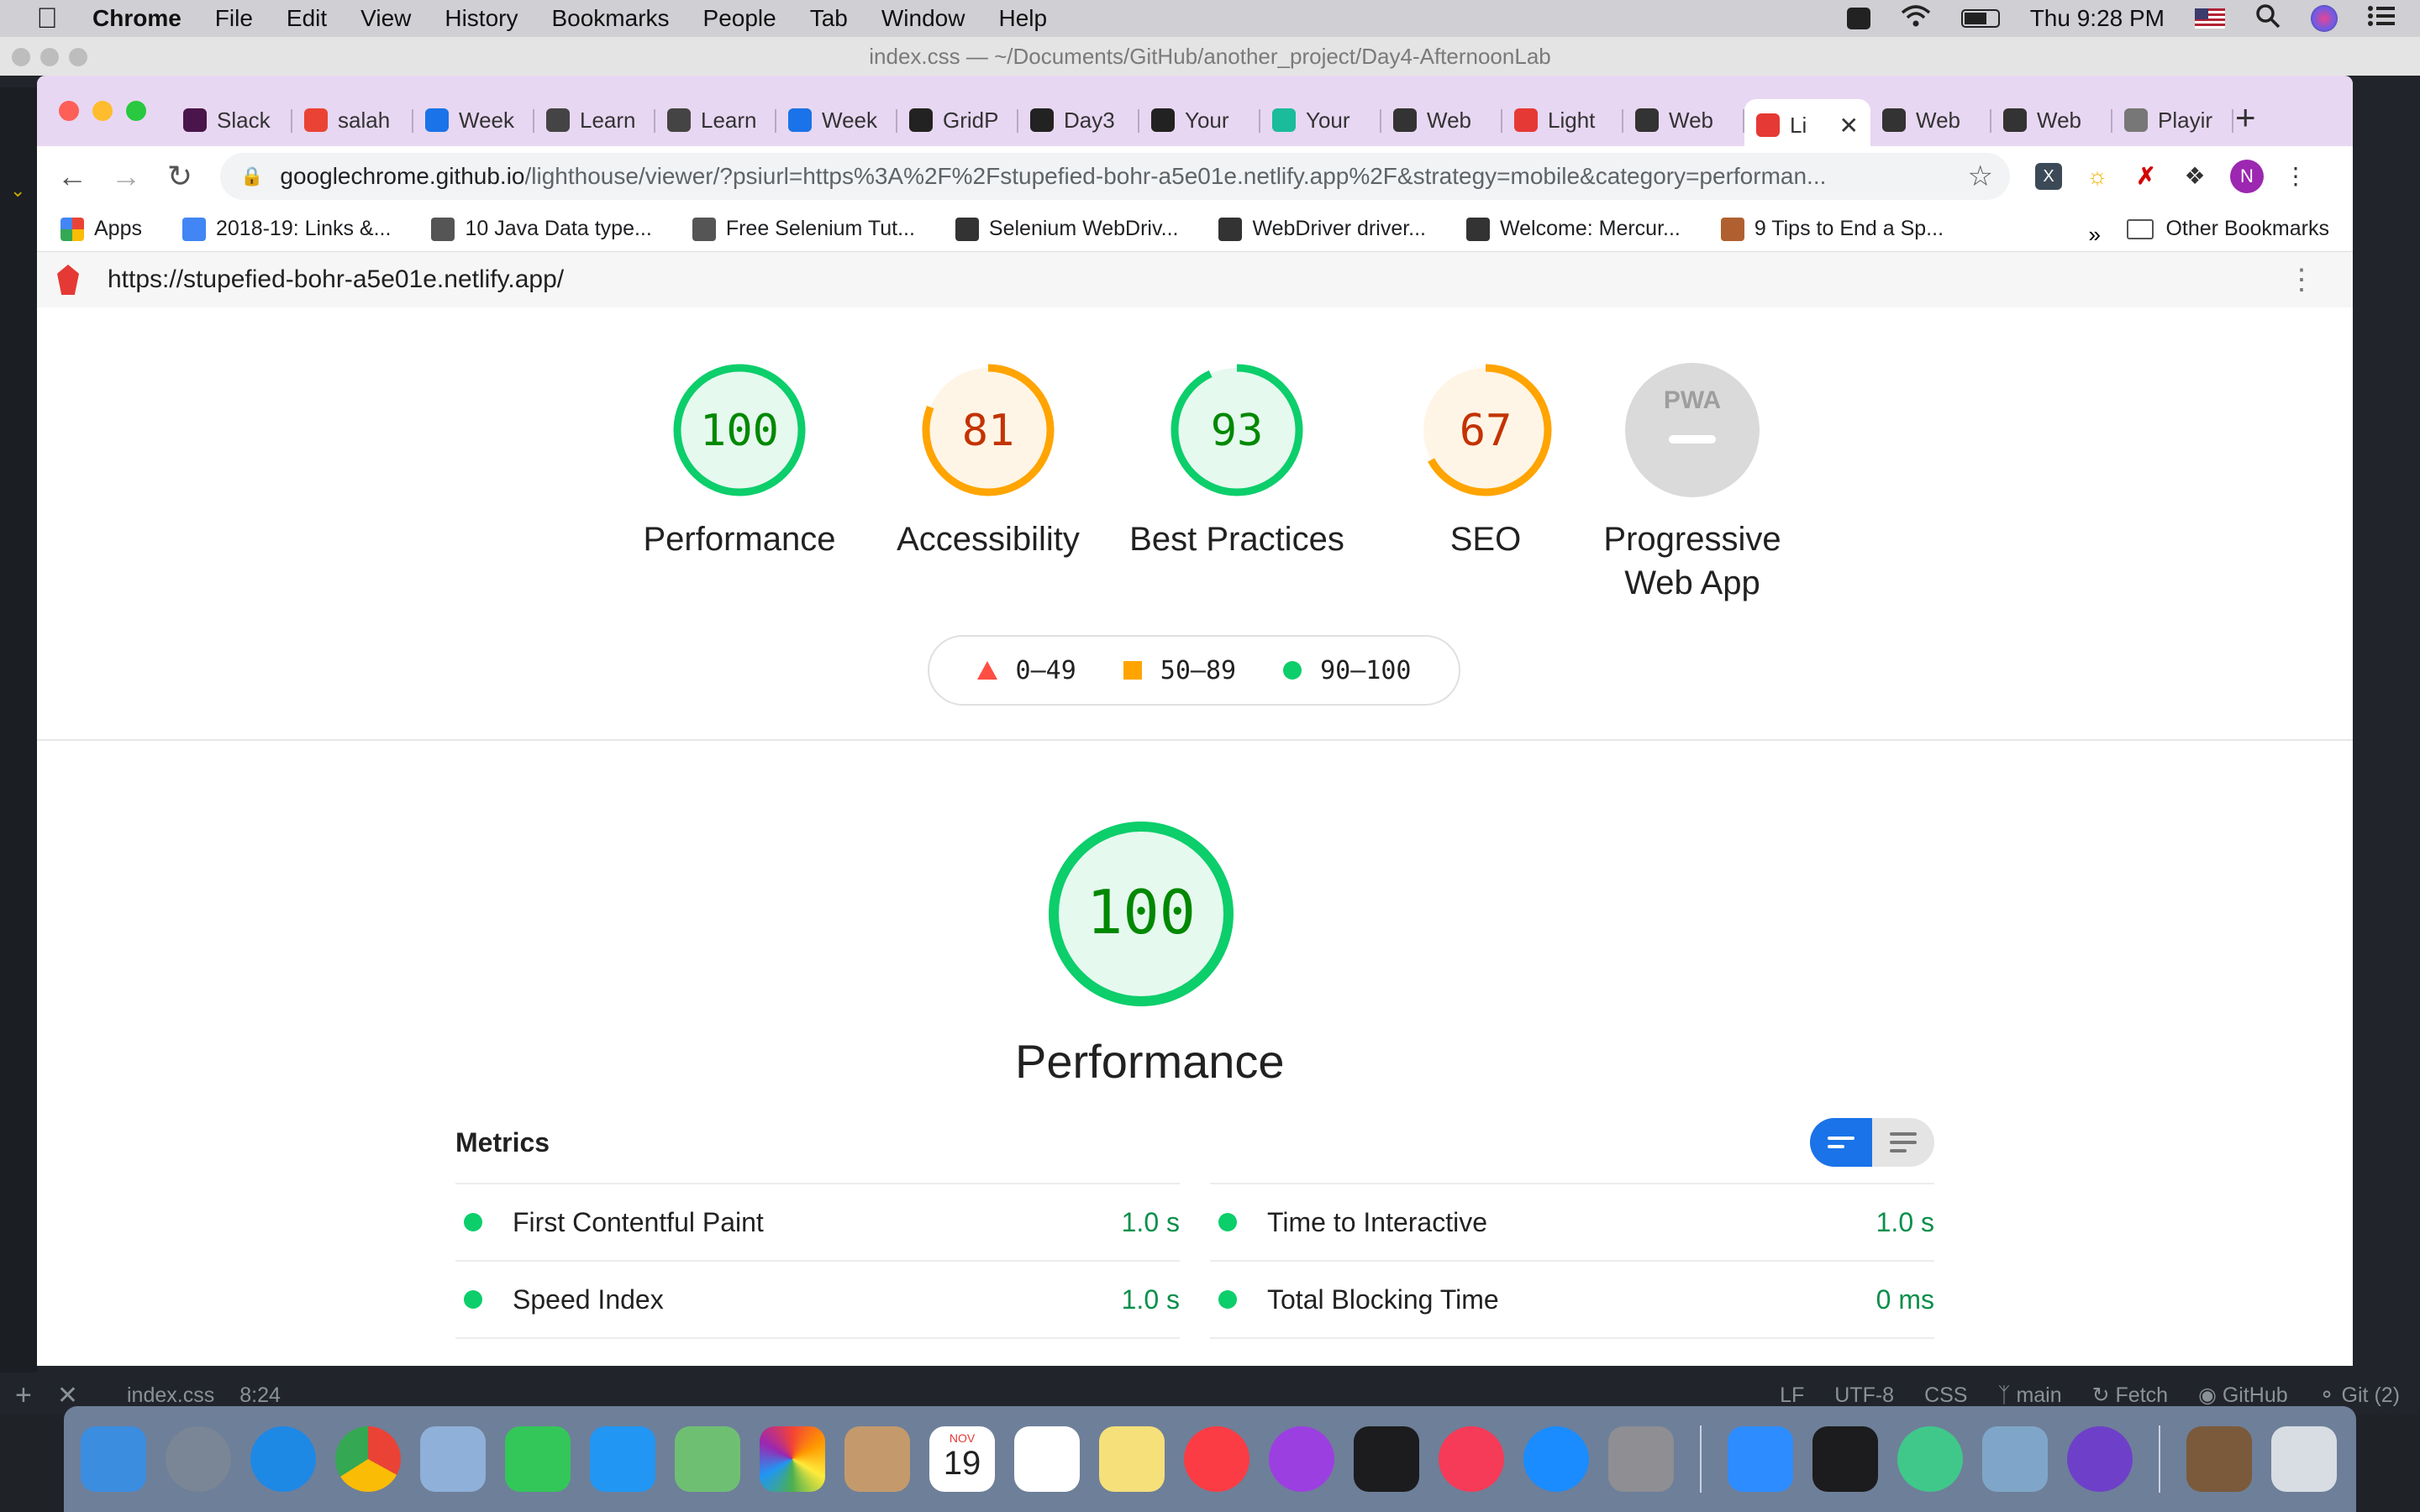 Image resolution: width=2420 pixels, height=1512 pixels. I want to click on siri-icon, so click(2325, 18).